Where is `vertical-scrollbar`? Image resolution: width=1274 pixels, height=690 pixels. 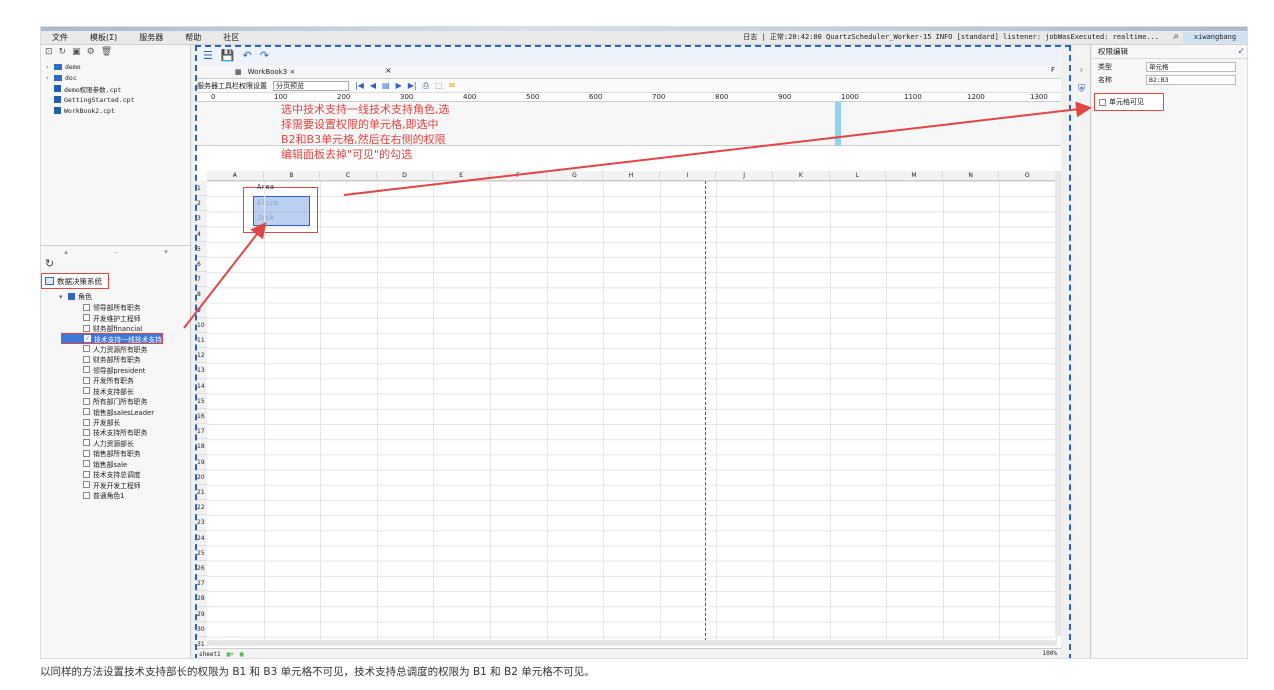 vertical-scrollbar is located at coordinates (1058, 403).